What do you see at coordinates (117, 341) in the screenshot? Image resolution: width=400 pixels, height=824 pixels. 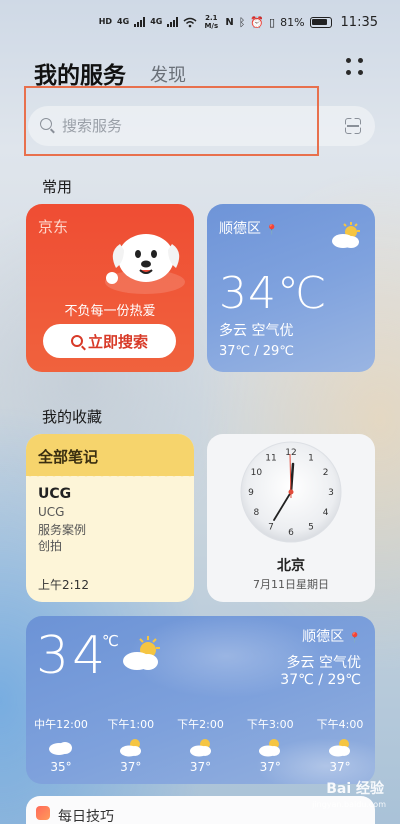 I see `jd-search-label: 立即搜索` at bounding box center [117, 341].